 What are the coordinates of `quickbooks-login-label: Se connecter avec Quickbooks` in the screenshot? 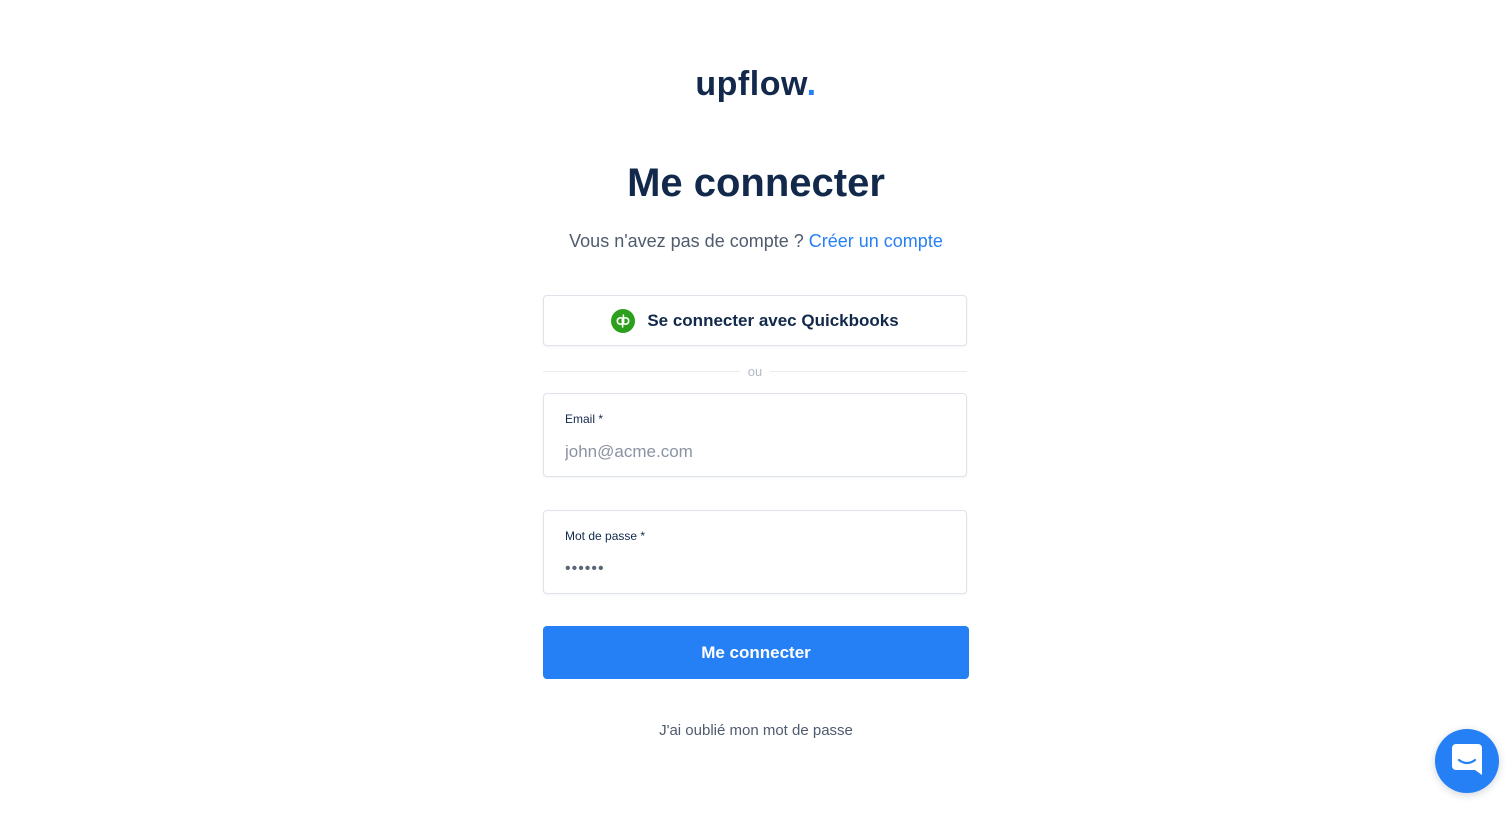 It's located at (773, 320).